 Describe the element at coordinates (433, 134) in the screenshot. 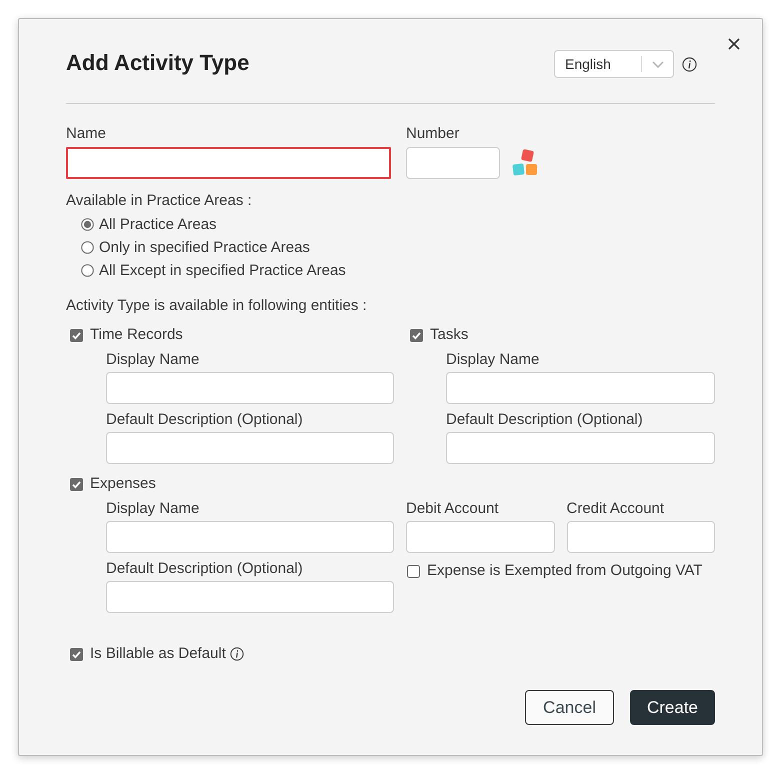

I see `field-label: Number` at that location.